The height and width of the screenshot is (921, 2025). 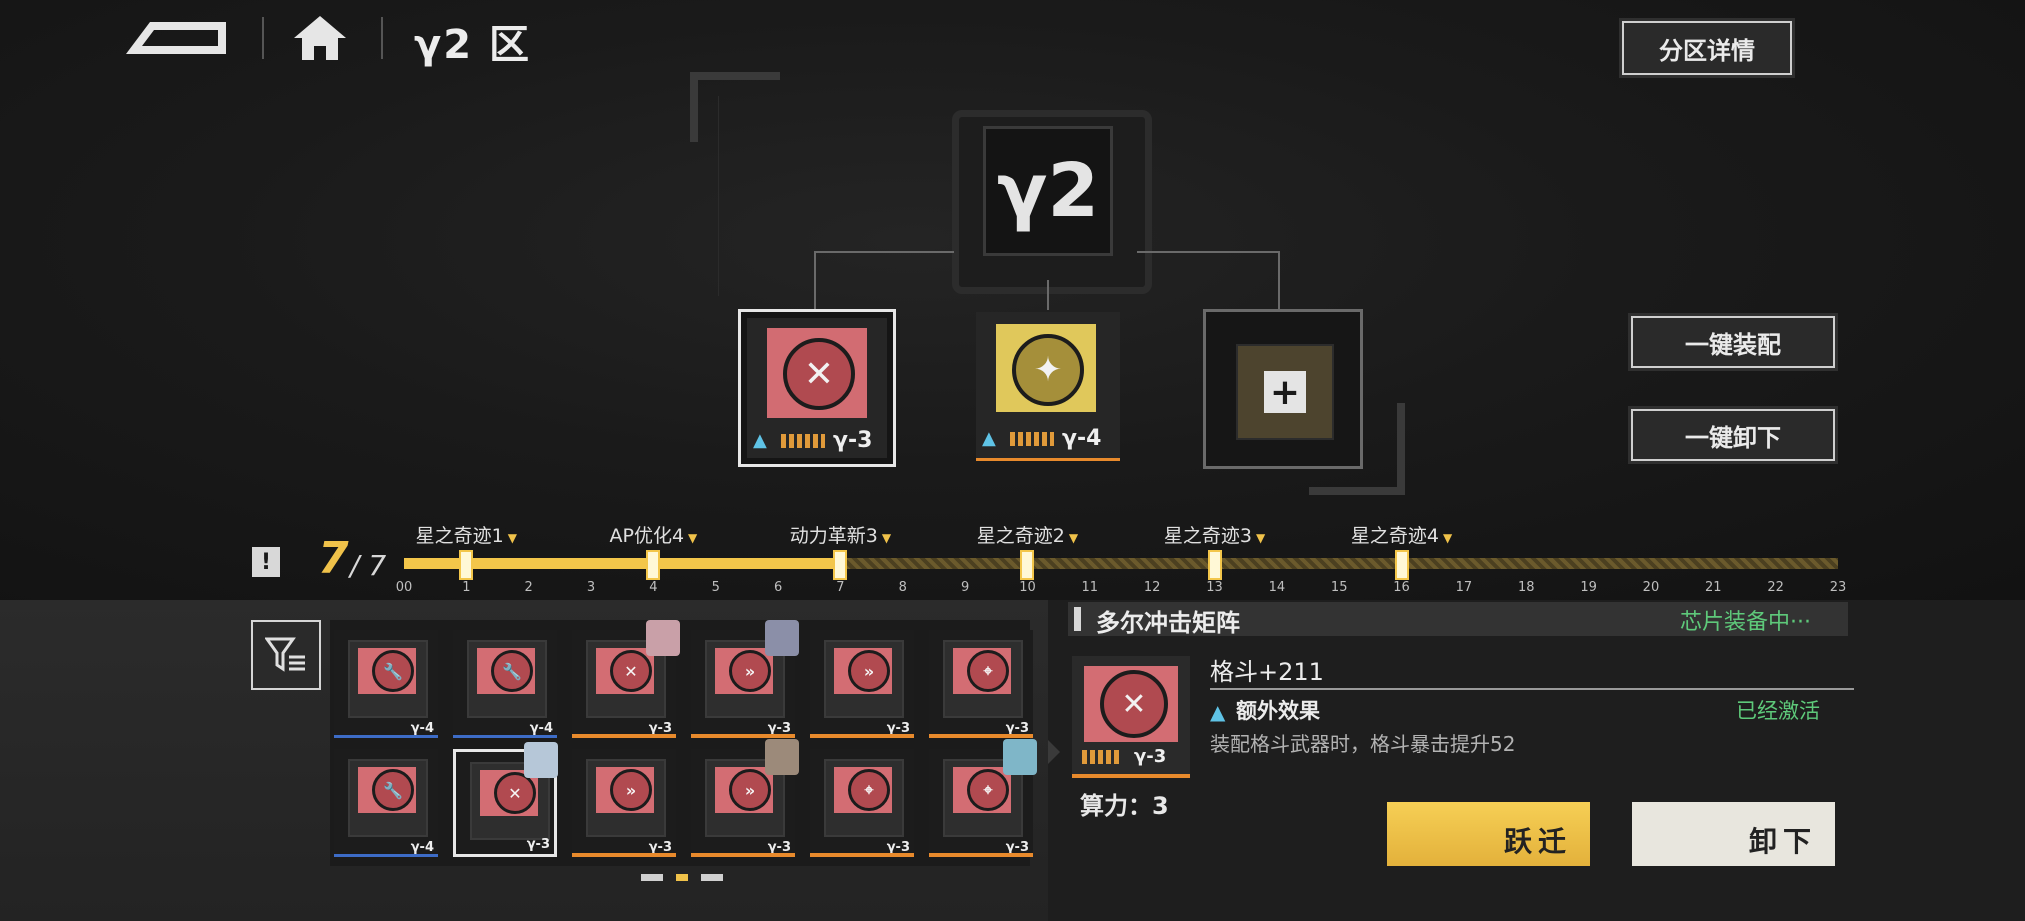 What do you see at coordinates (653, 587) in the screenshot?
I see `tick-label: 4` at bounding box center [653, 587].